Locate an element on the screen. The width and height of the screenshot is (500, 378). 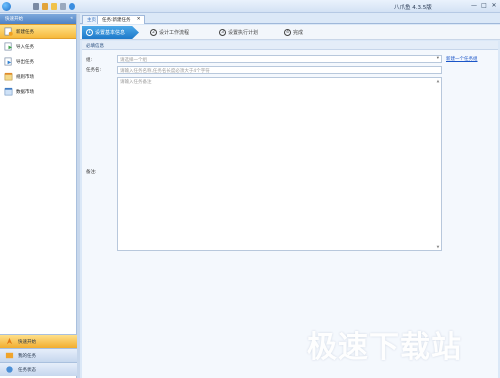
task-name-placeholder: 请输入任务名称,任务名长度必须大于4个字符 is located at coordinates (165, 71).